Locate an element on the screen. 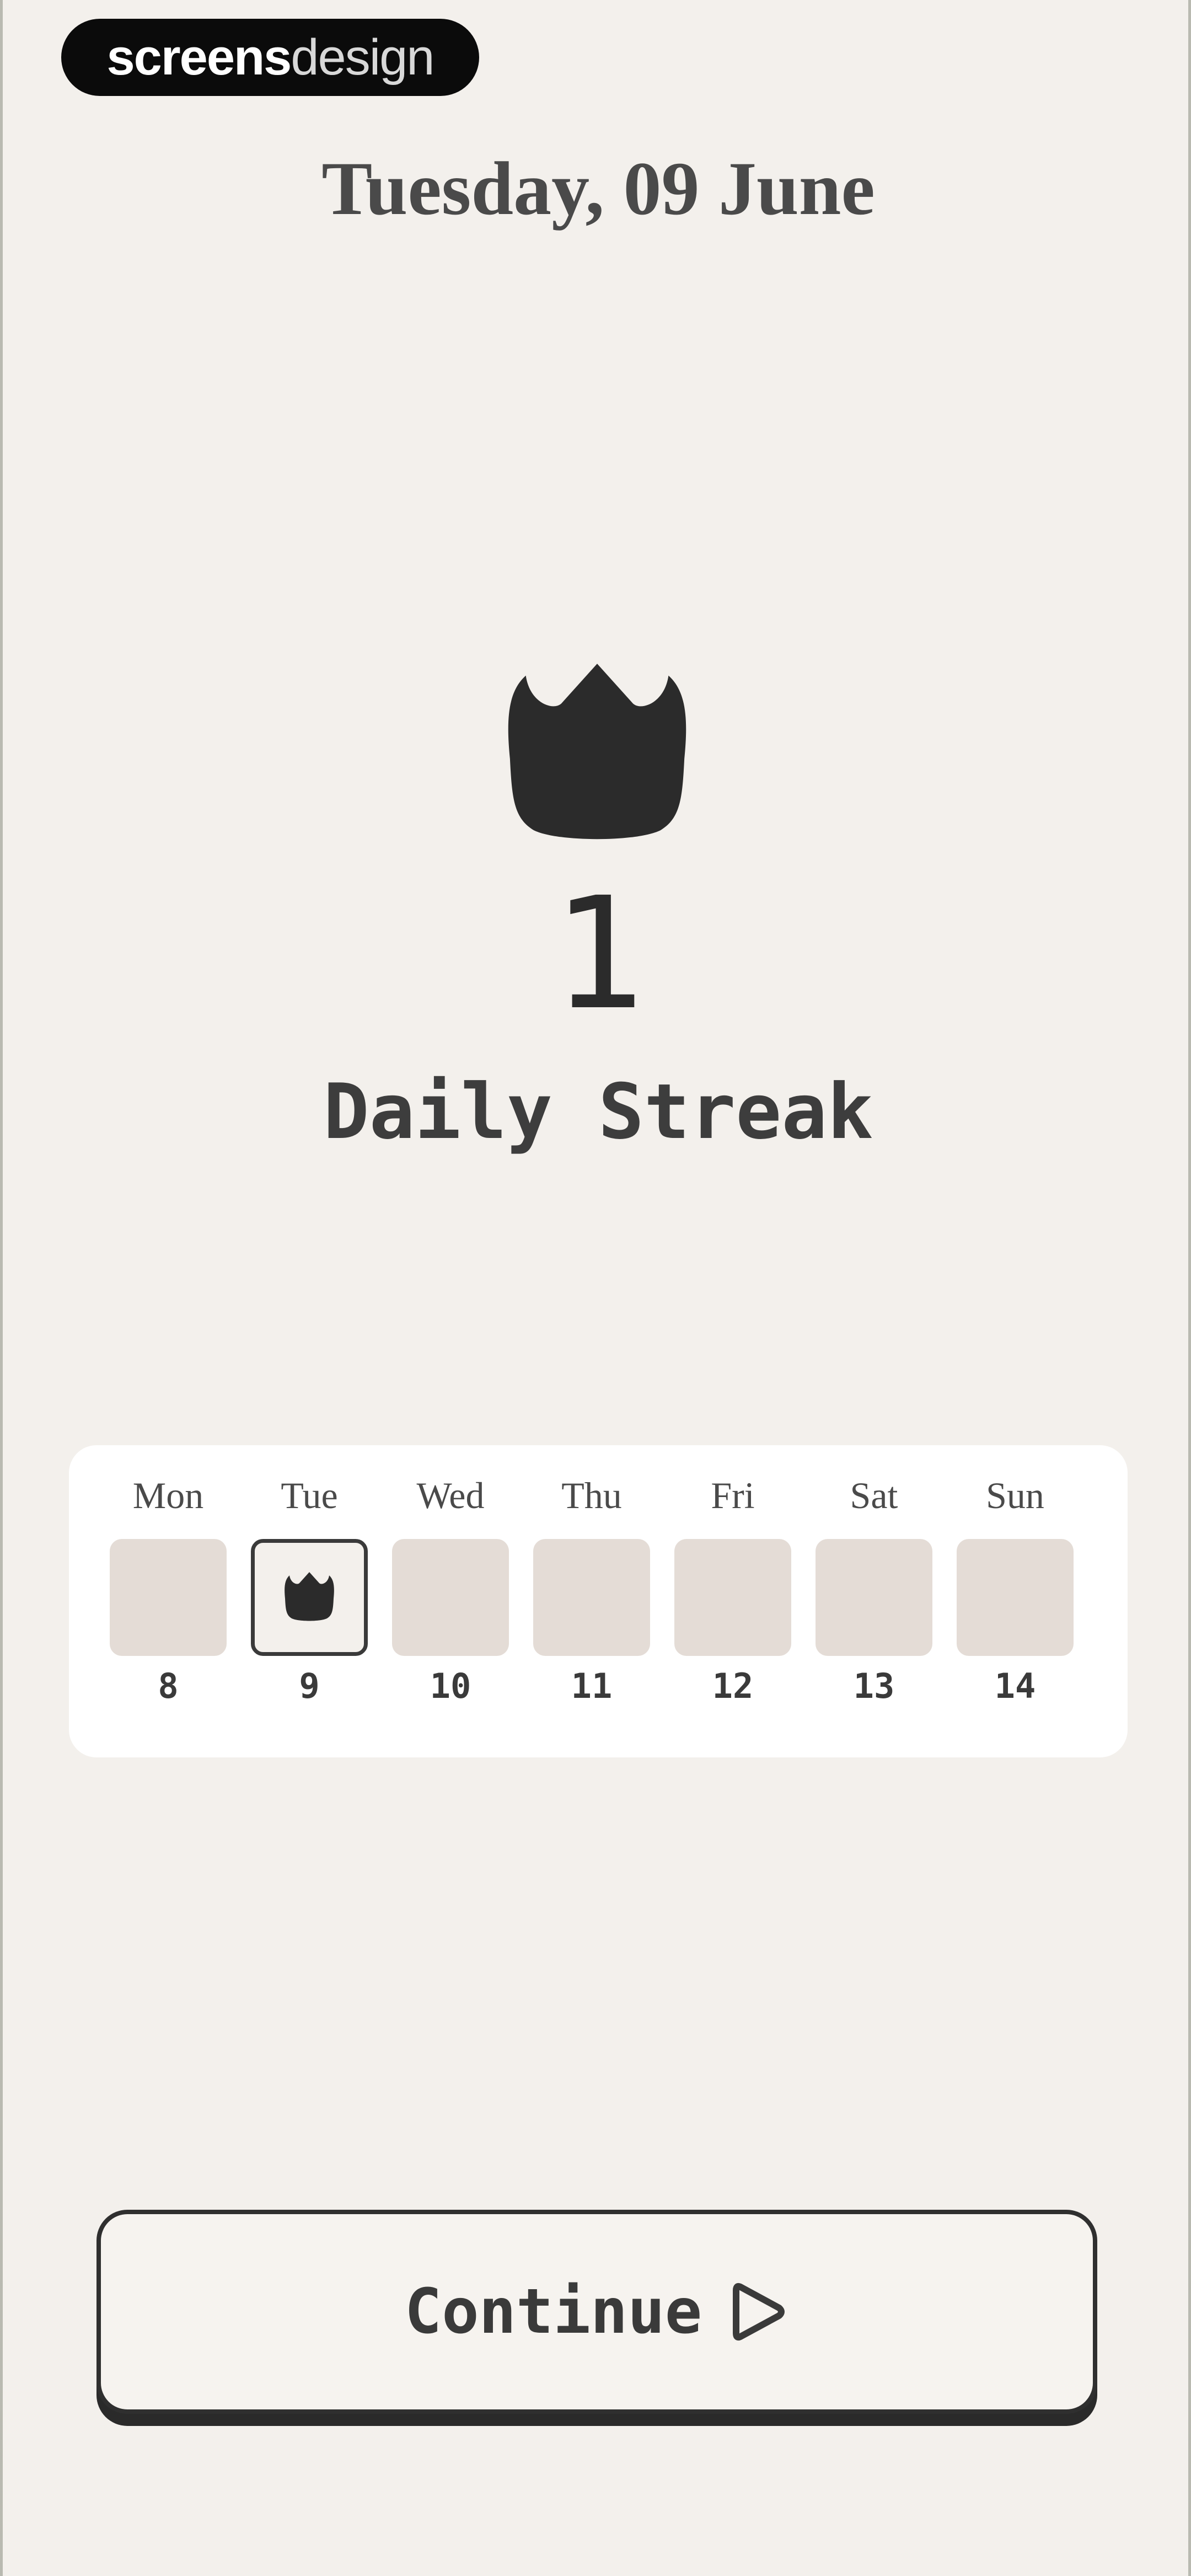 The width and height of the screenshot is (1191, 2576). day-wed: Wed 10 is located at coordinates (450, 1601).